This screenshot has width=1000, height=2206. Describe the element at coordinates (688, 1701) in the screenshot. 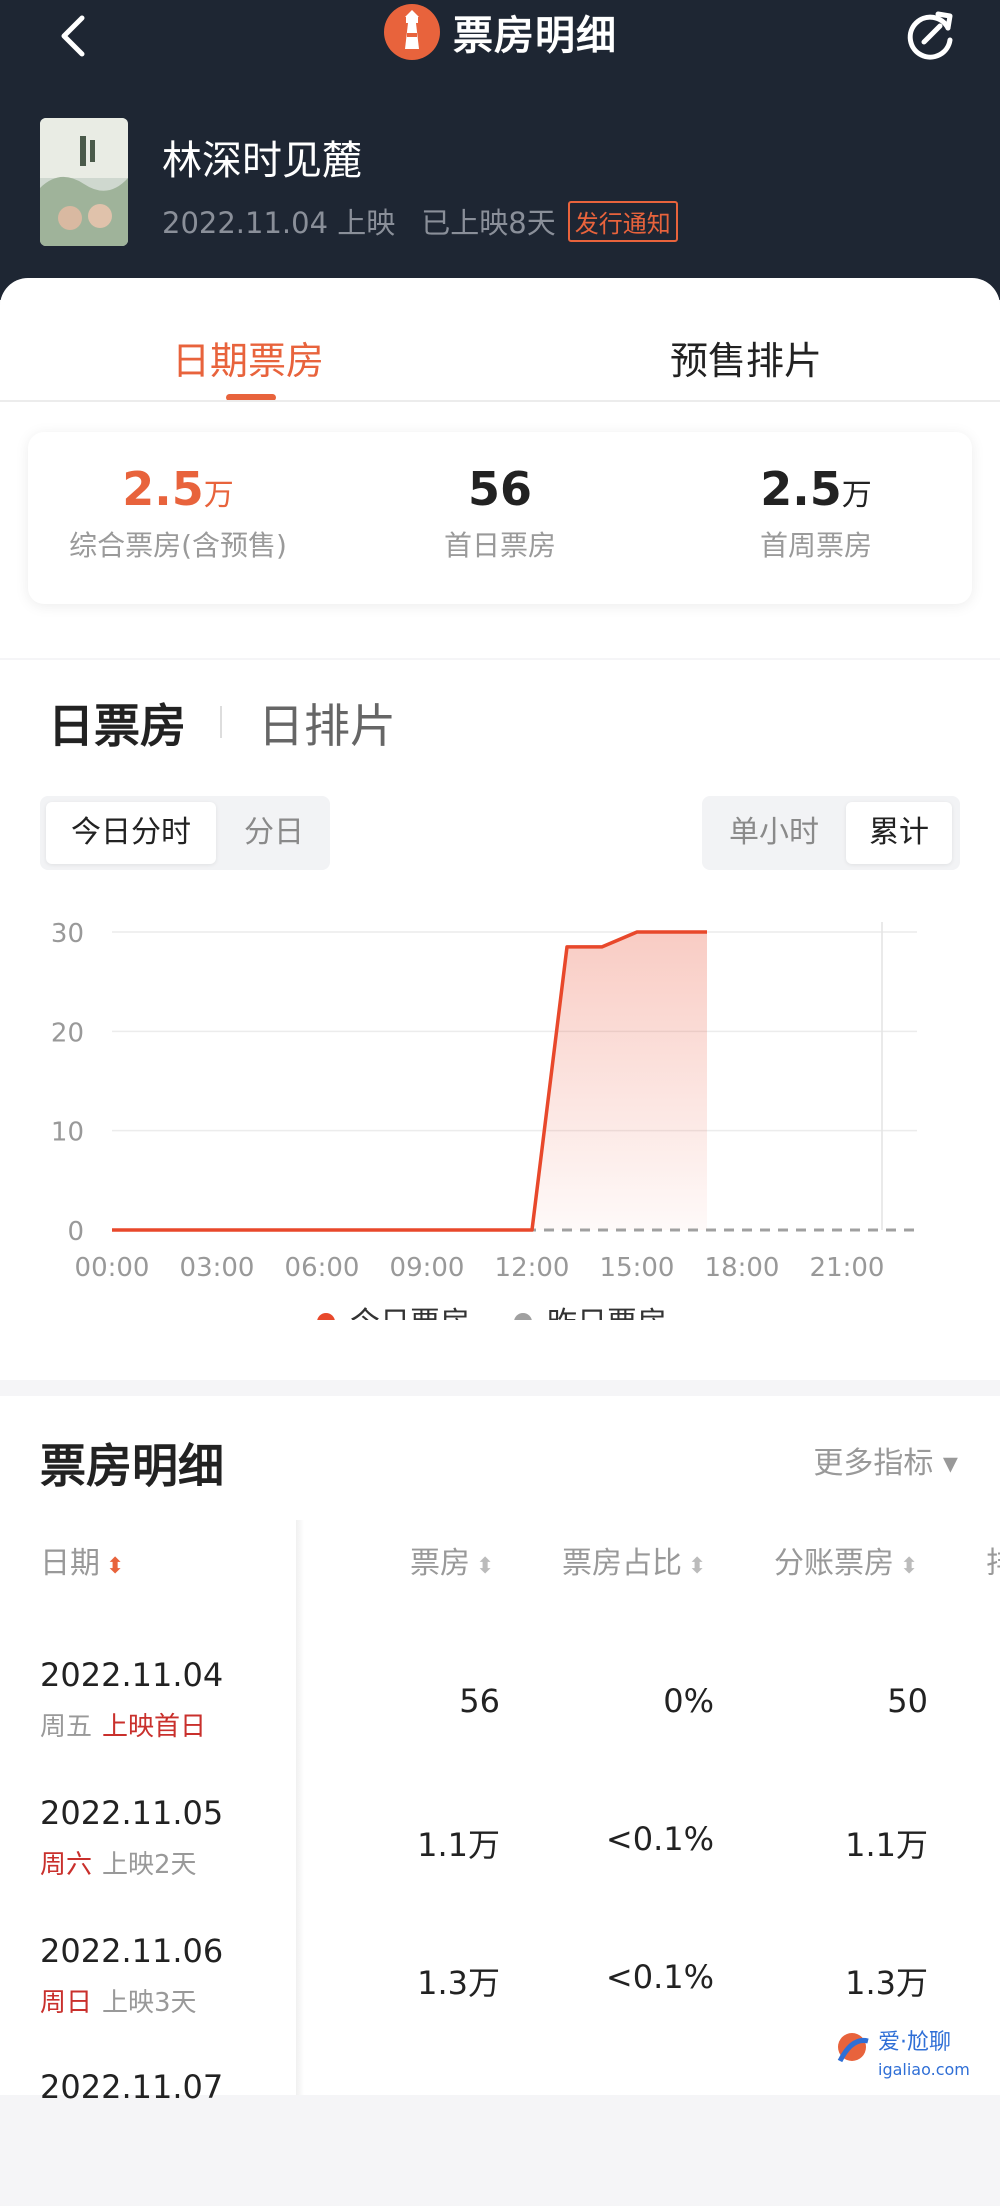

I see `row-share: 0%` at that location.